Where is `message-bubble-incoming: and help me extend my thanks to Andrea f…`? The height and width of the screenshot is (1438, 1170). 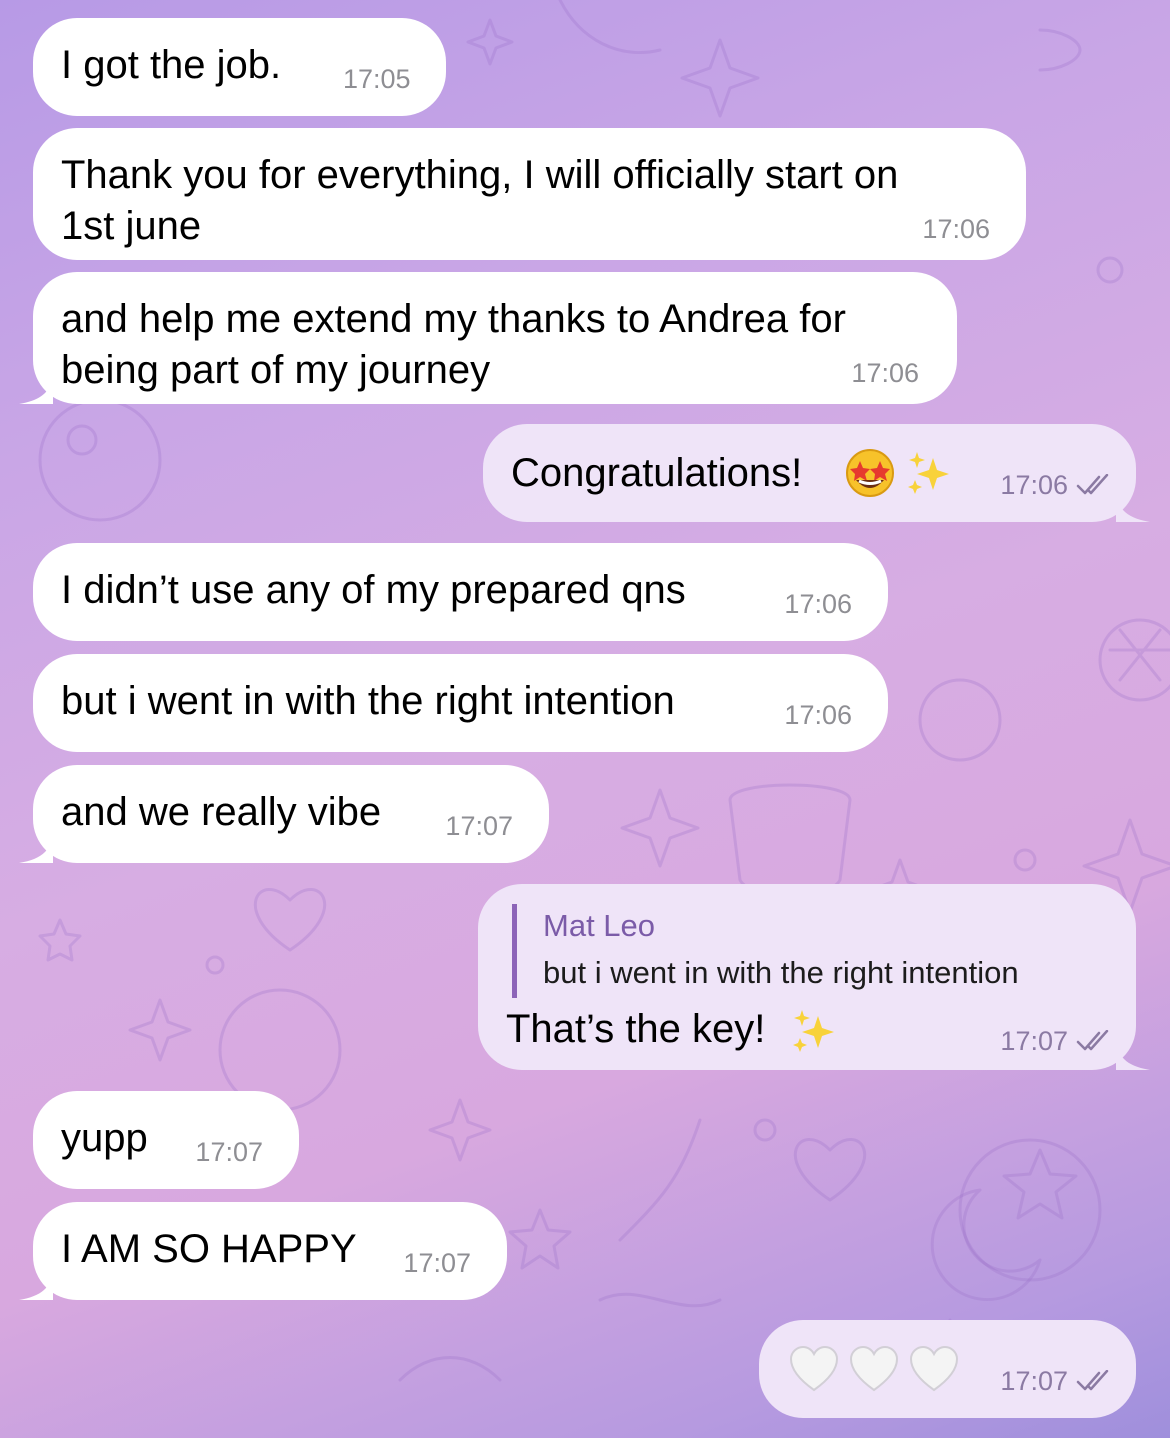 message-bubble-incoming: and help me extend my thanks to Andrea f… is located at coordinates (488, 338).